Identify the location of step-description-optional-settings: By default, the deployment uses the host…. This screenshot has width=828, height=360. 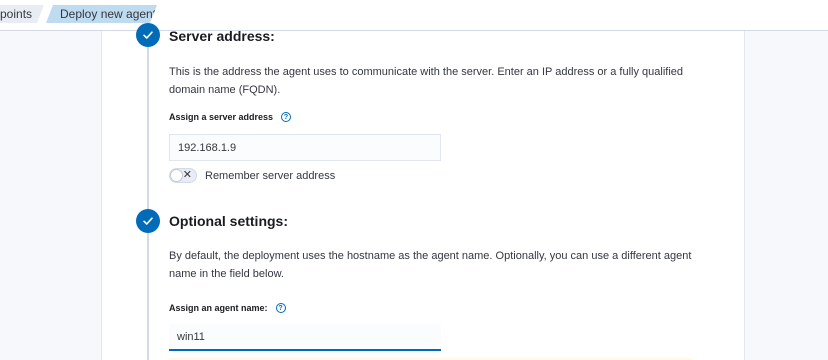
(430, 265).